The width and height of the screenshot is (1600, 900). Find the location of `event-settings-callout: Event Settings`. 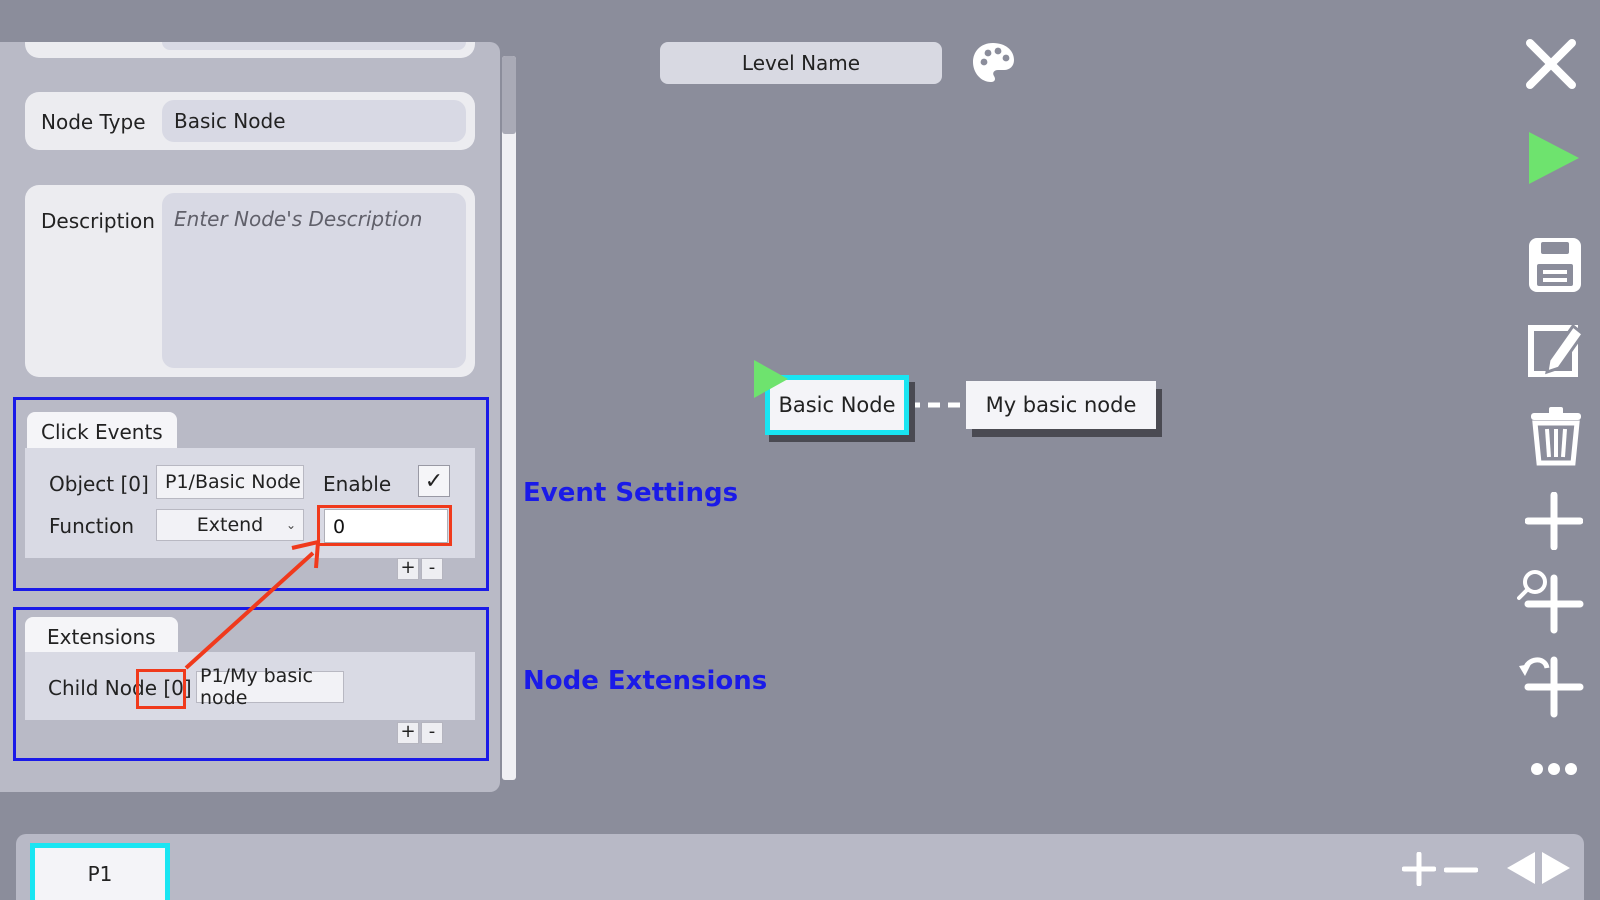

event-settings-callout: Event Settings is located at coordinates (631, 493).